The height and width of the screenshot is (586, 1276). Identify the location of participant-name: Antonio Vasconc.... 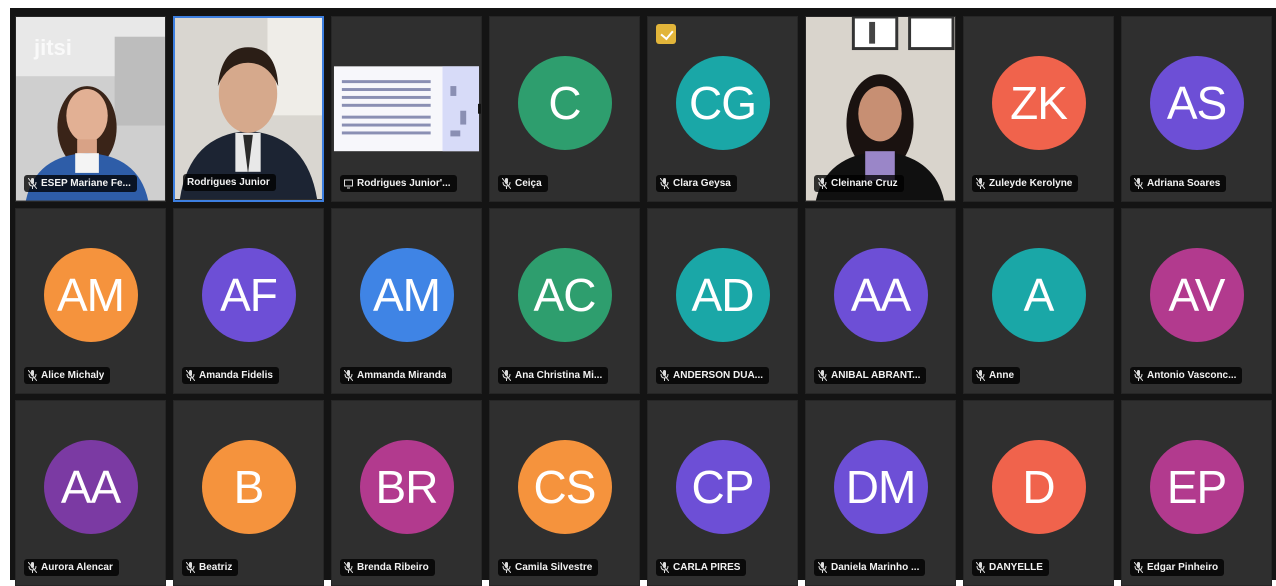
(1192, 375).